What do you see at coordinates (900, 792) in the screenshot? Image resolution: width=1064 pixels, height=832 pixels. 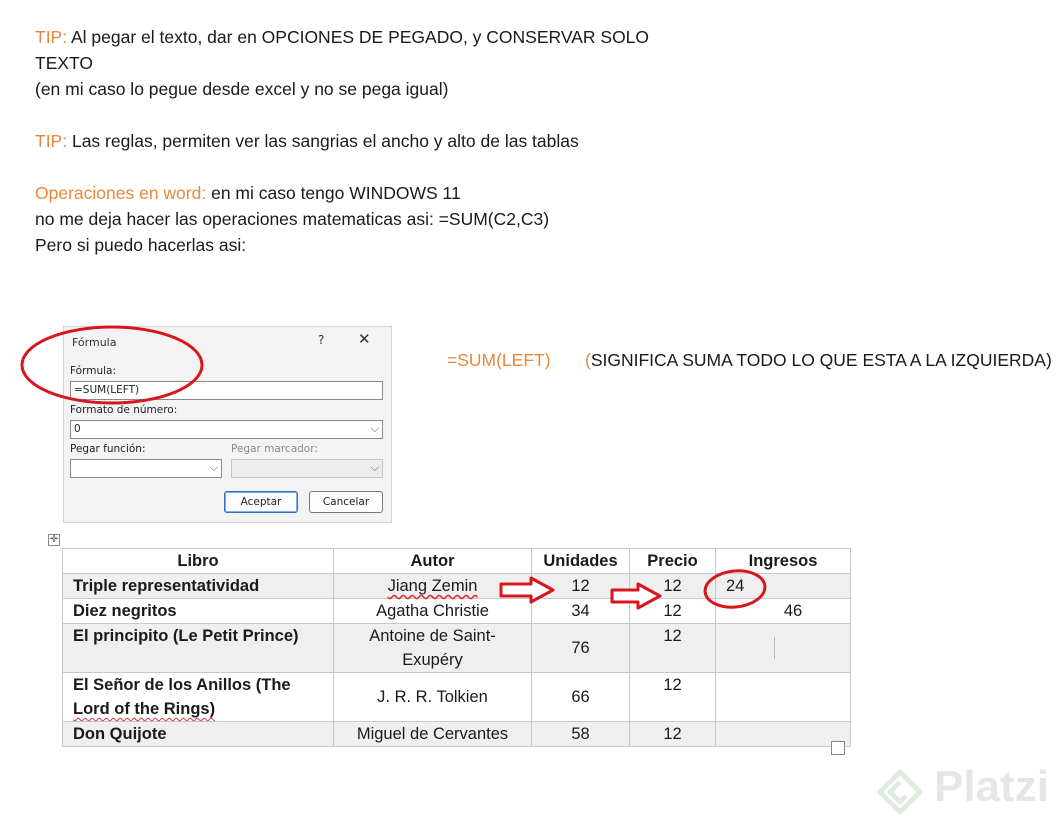 I see `platzi-logo-icon` at bounding box center [900, 792].